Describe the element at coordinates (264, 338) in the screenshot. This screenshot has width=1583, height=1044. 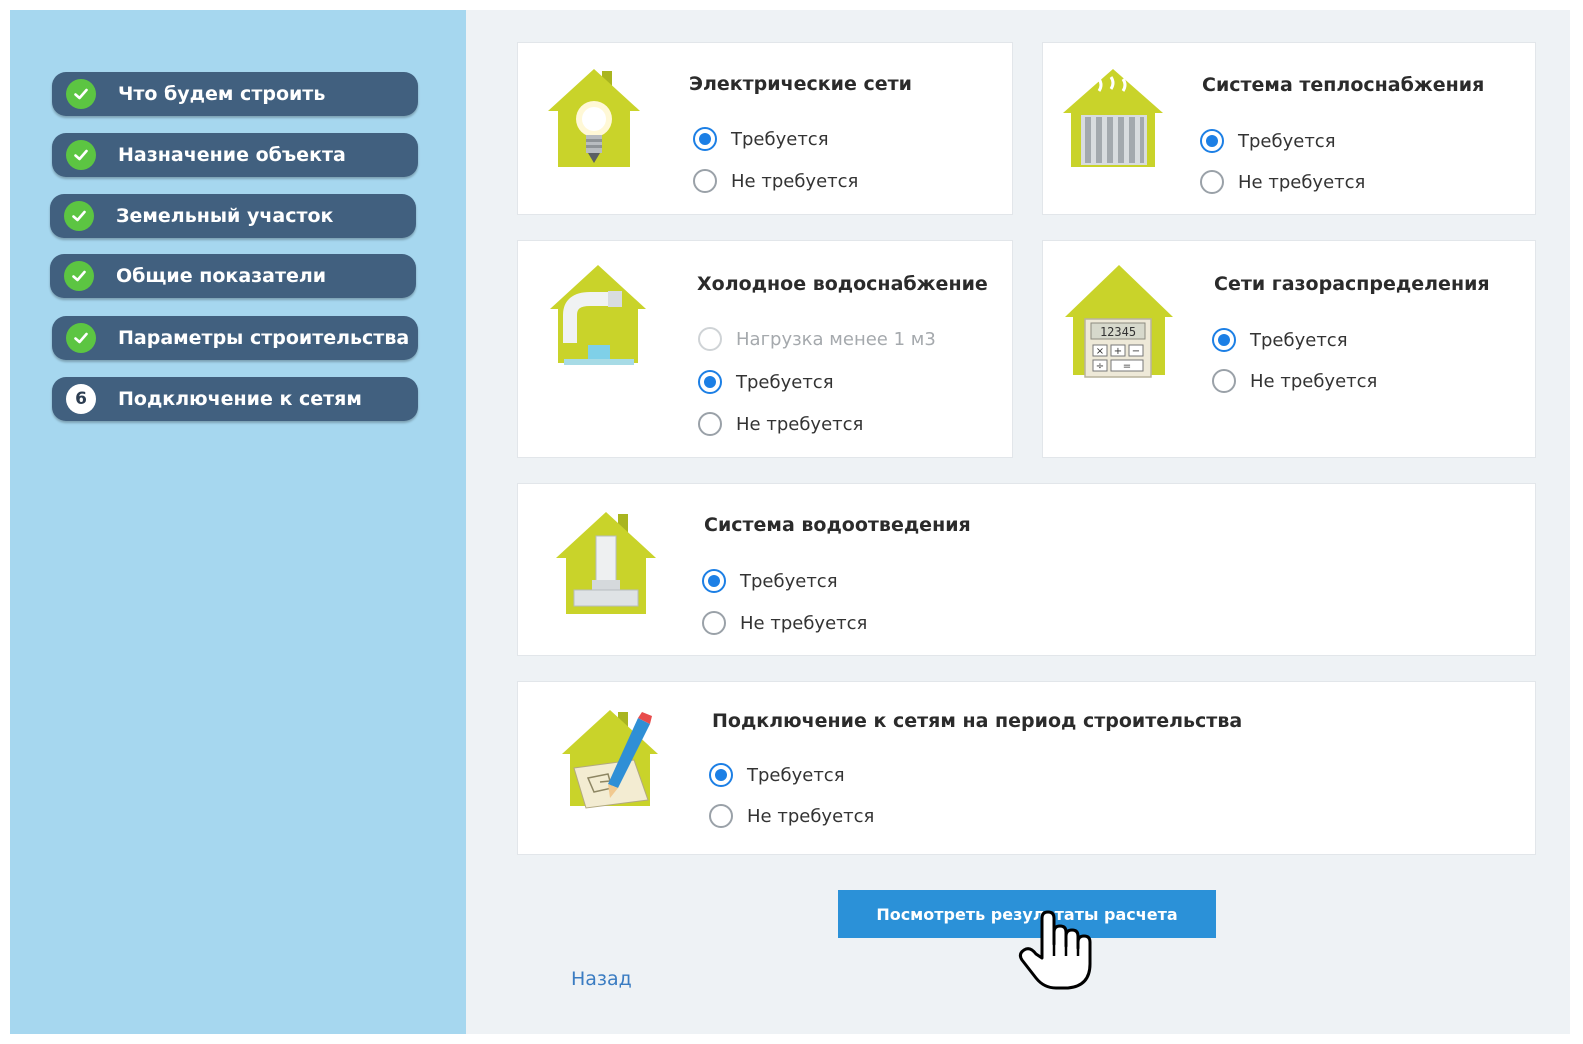
I see `step-label: Параметры строительства` at that location.